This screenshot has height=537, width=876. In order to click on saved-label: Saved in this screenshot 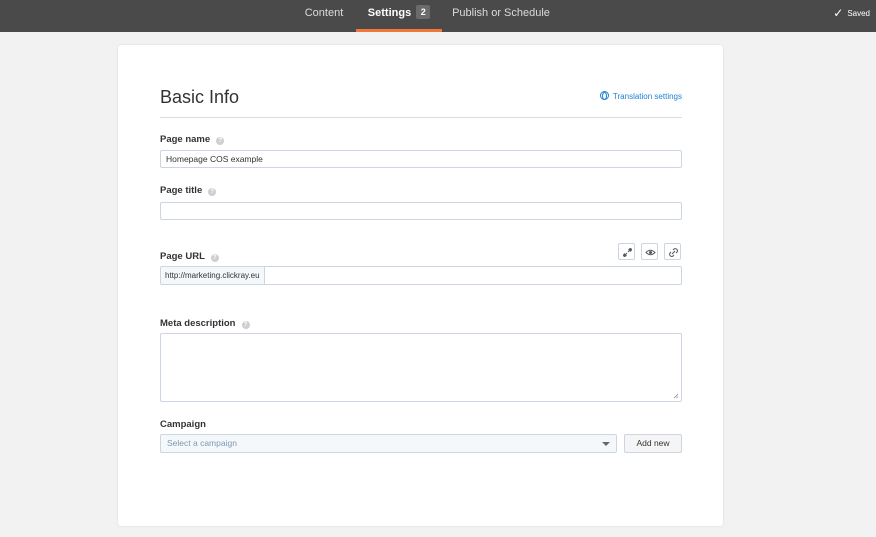, I will do `click(858, 13)`.